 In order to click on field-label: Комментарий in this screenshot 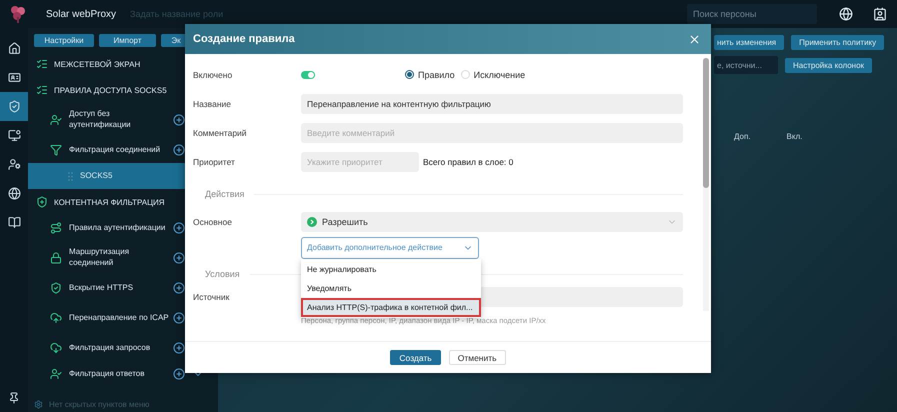, I will do `click(220, 133)`.